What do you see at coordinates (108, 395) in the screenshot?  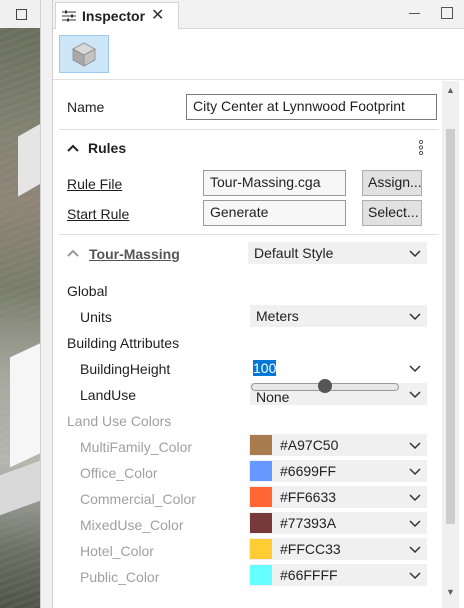 I see `land-use-label: LandUse` at bounding box center [108, 395].